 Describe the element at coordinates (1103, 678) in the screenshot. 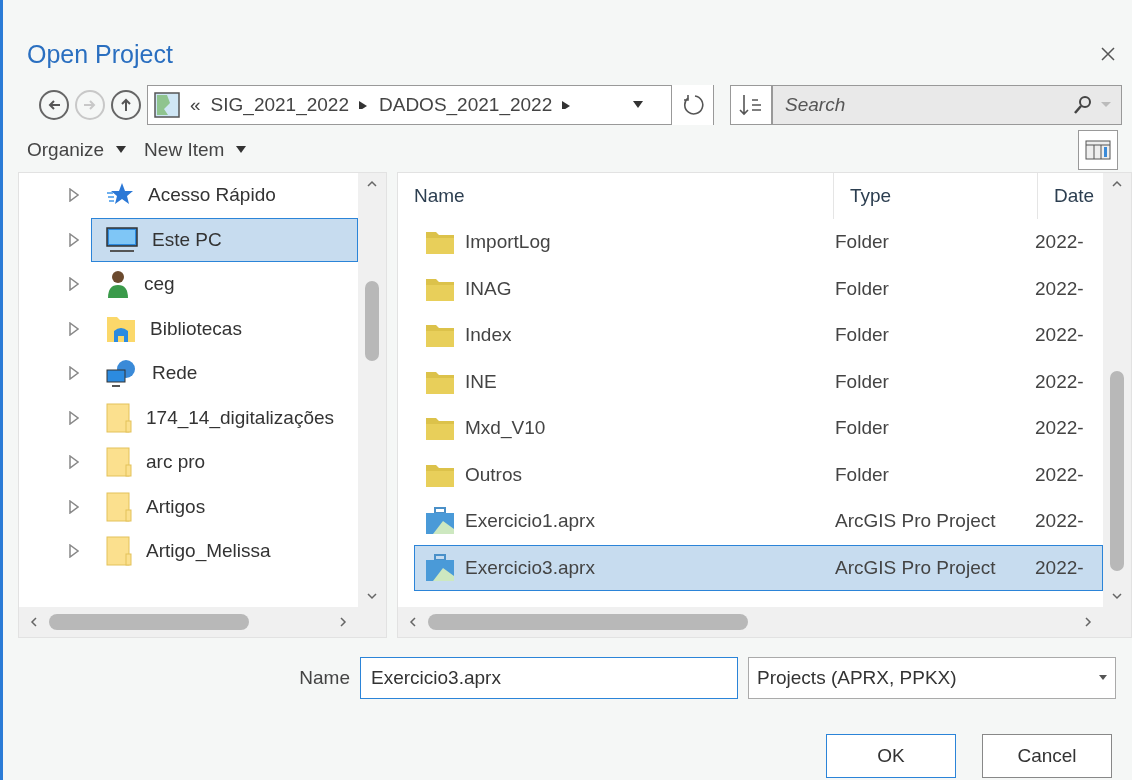

I see `dropdown-icon` at that location.